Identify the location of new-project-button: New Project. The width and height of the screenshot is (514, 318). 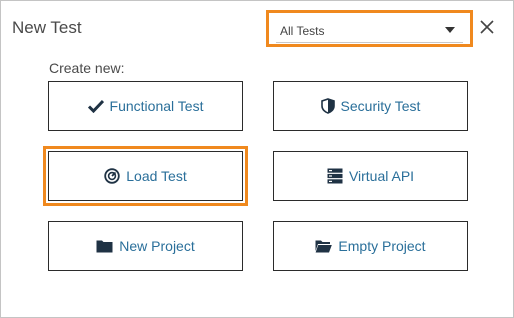
(145, 246).